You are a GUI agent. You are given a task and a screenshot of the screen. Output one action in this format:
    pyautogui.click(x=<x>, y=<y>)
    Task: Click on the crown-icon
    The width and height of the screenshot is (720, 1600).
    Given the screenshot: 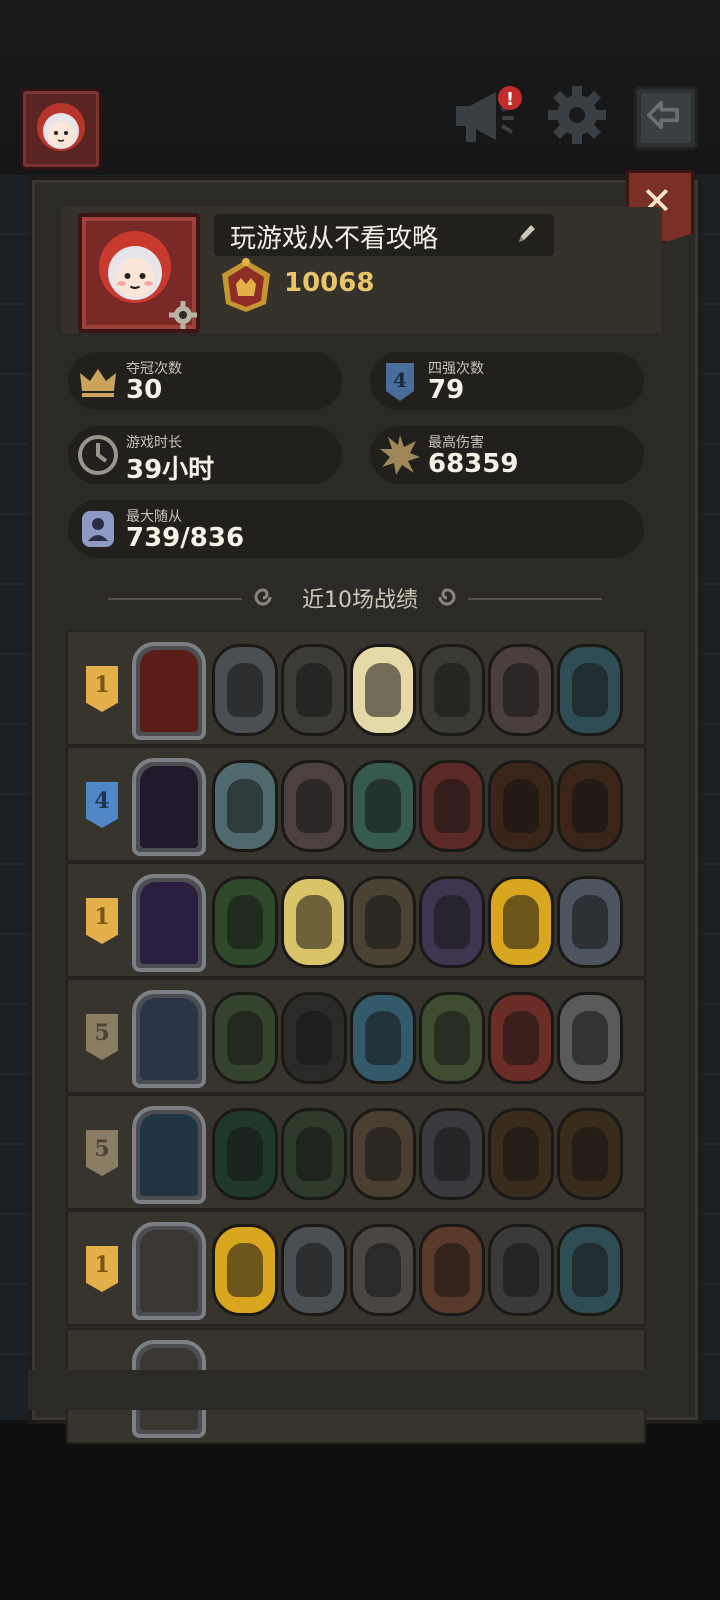 What is the action you would take?
    pyautogui.click(x=98, y=383)
    